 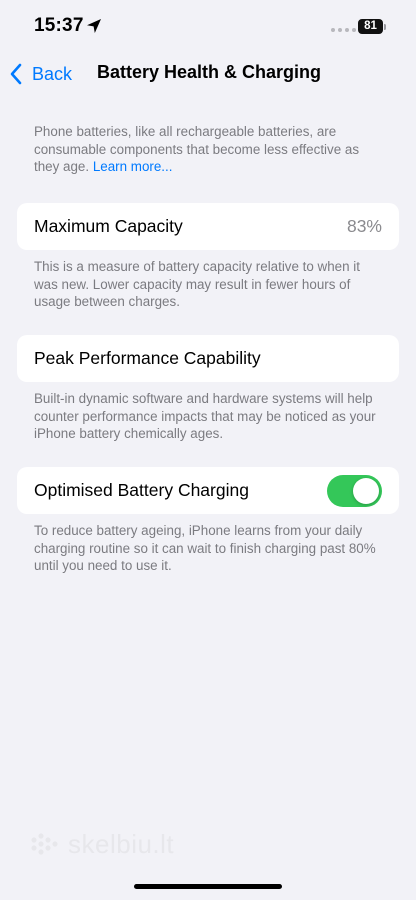 I want to click on optimised-charging-label: Optimised Battery Charging, so click(x=141, y=490).